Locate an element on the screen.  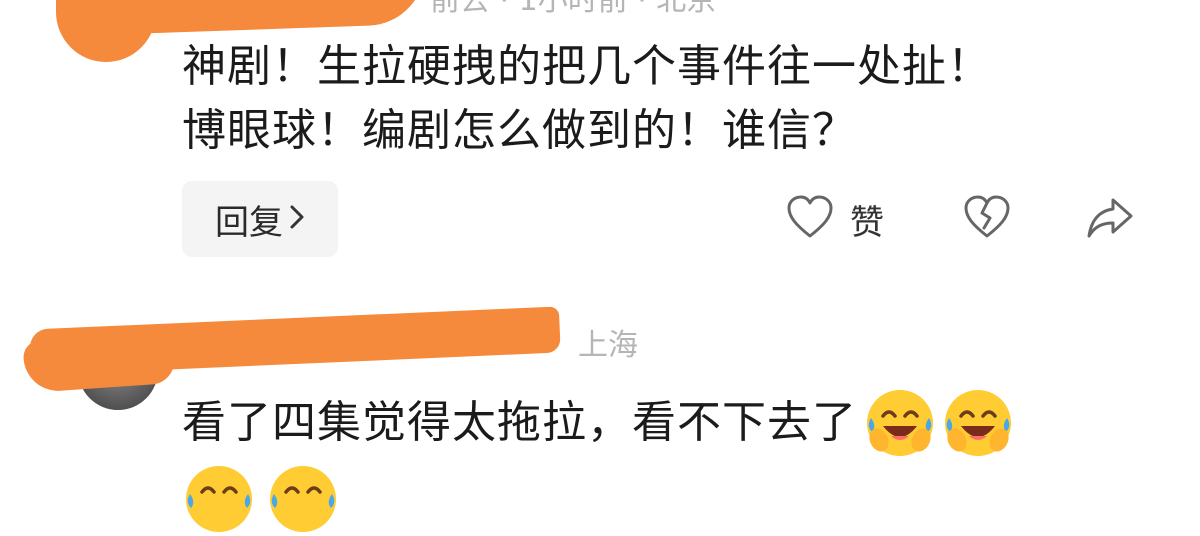
chevron-right-icon is located at coordinates (297, 220).